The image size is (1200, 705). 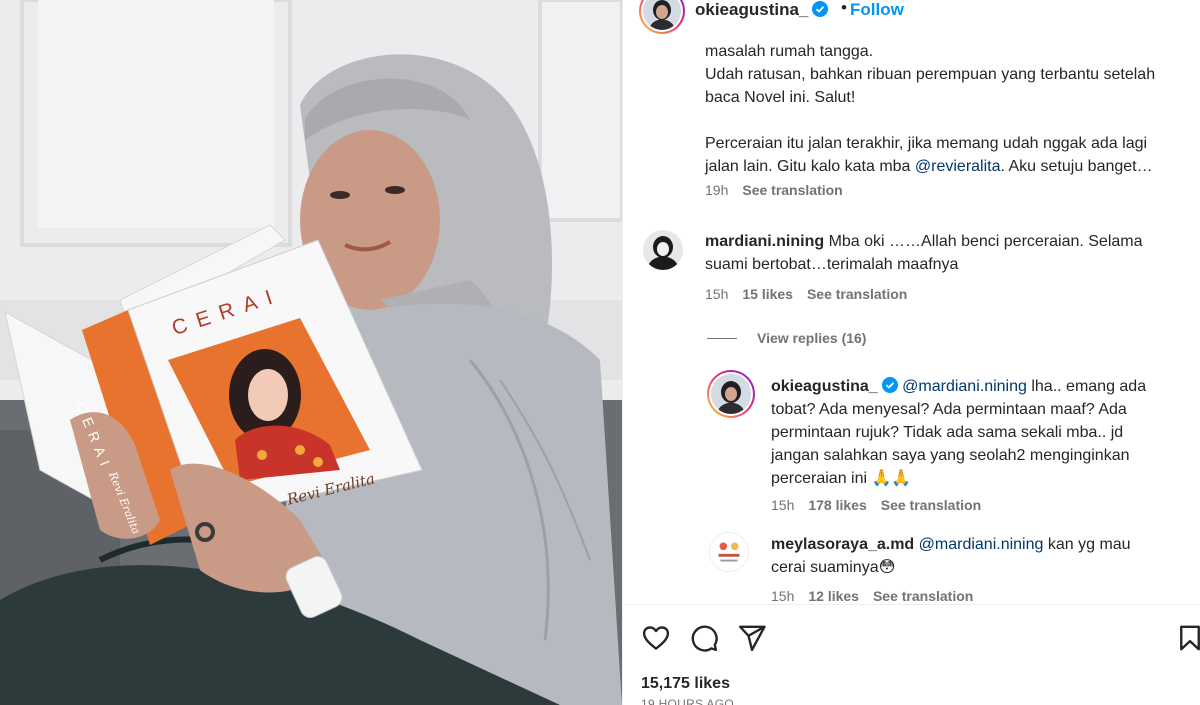 I want to click on comment-icon, so click(x=704, y=638).